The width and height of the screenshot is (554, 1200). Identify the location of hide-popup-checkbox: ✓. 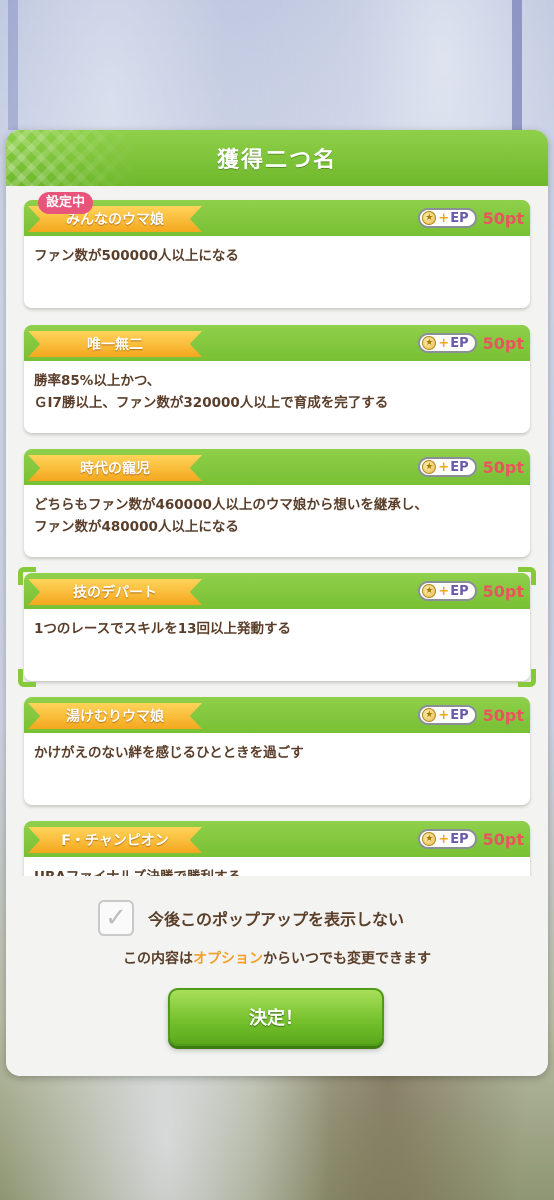
(116, 918).